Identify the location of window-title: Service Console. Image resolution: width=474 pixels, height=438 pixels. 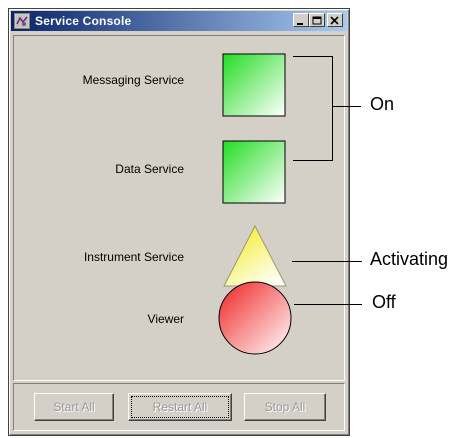
(83, 21).